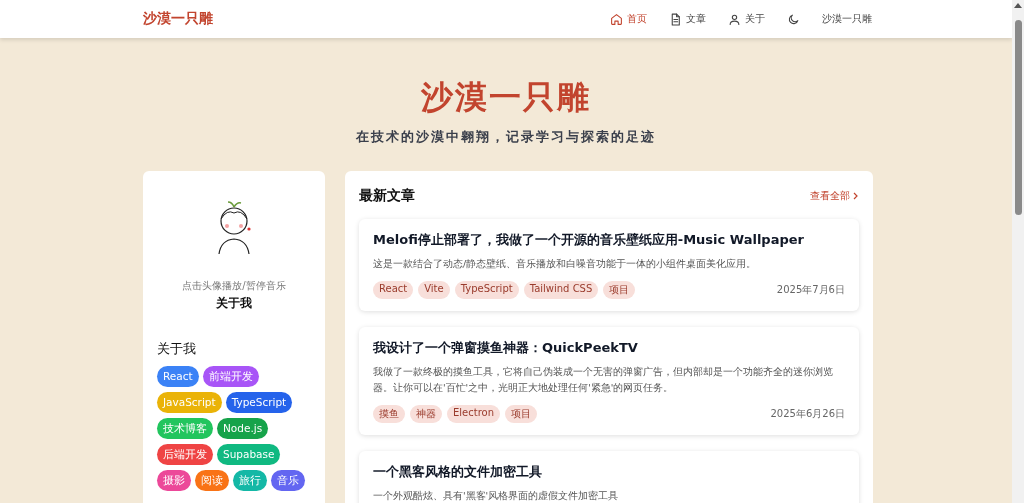 The height and width of the screenshot is (503, 1024). Describe the element at coordinates (609, 240) in the screenshot. I see `article-title: Melofi停止部署了，我做了一个开源的音乐壁纸应用-Music Wallpaper` at that location.